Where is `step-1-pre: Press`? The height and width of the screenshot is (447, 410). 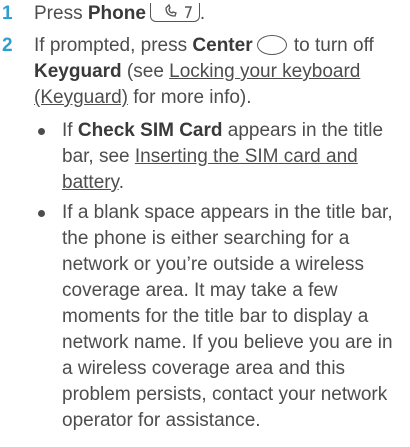 step-1-pre: Press is located at coordinates (61, 13).